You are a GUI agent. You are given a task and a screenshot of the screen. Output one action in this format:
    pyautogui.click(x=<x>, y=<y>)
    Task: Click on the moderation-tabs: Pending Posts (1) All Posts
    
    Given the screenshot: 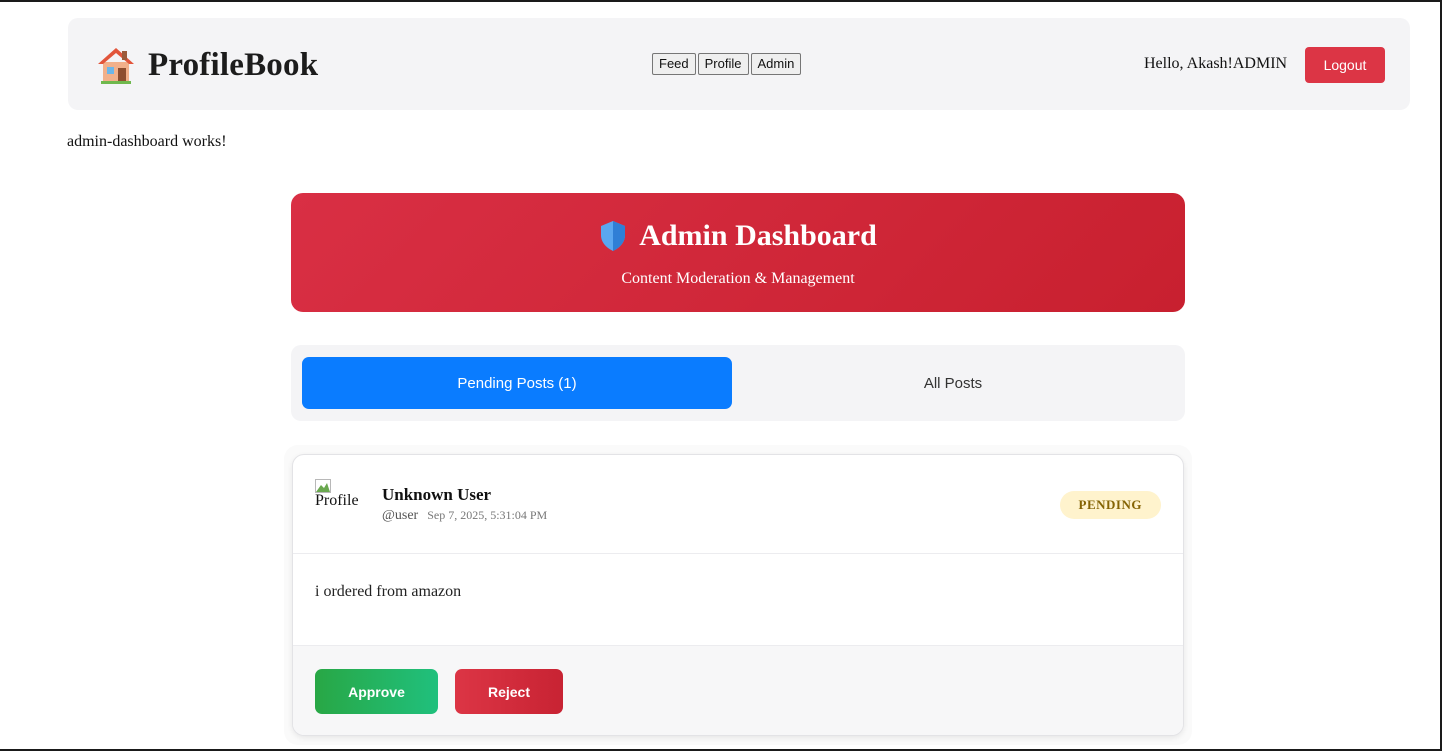 What is the action you would take?
    pyautogui.click(x=738, y=383)
    